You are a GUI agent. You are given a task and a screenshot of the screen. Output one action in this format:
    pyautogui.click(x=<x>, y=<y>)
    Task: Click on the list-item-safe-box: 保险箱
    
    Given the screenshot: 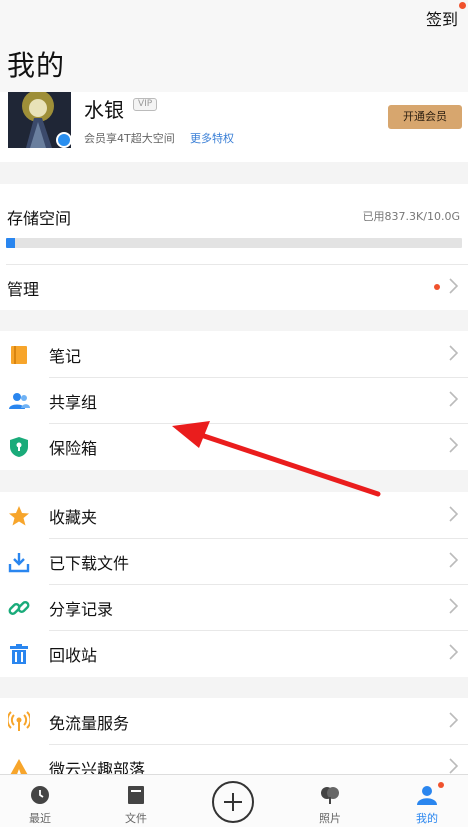 What is the action you would take?
    pyautogui.click(x=234, y=446)
    